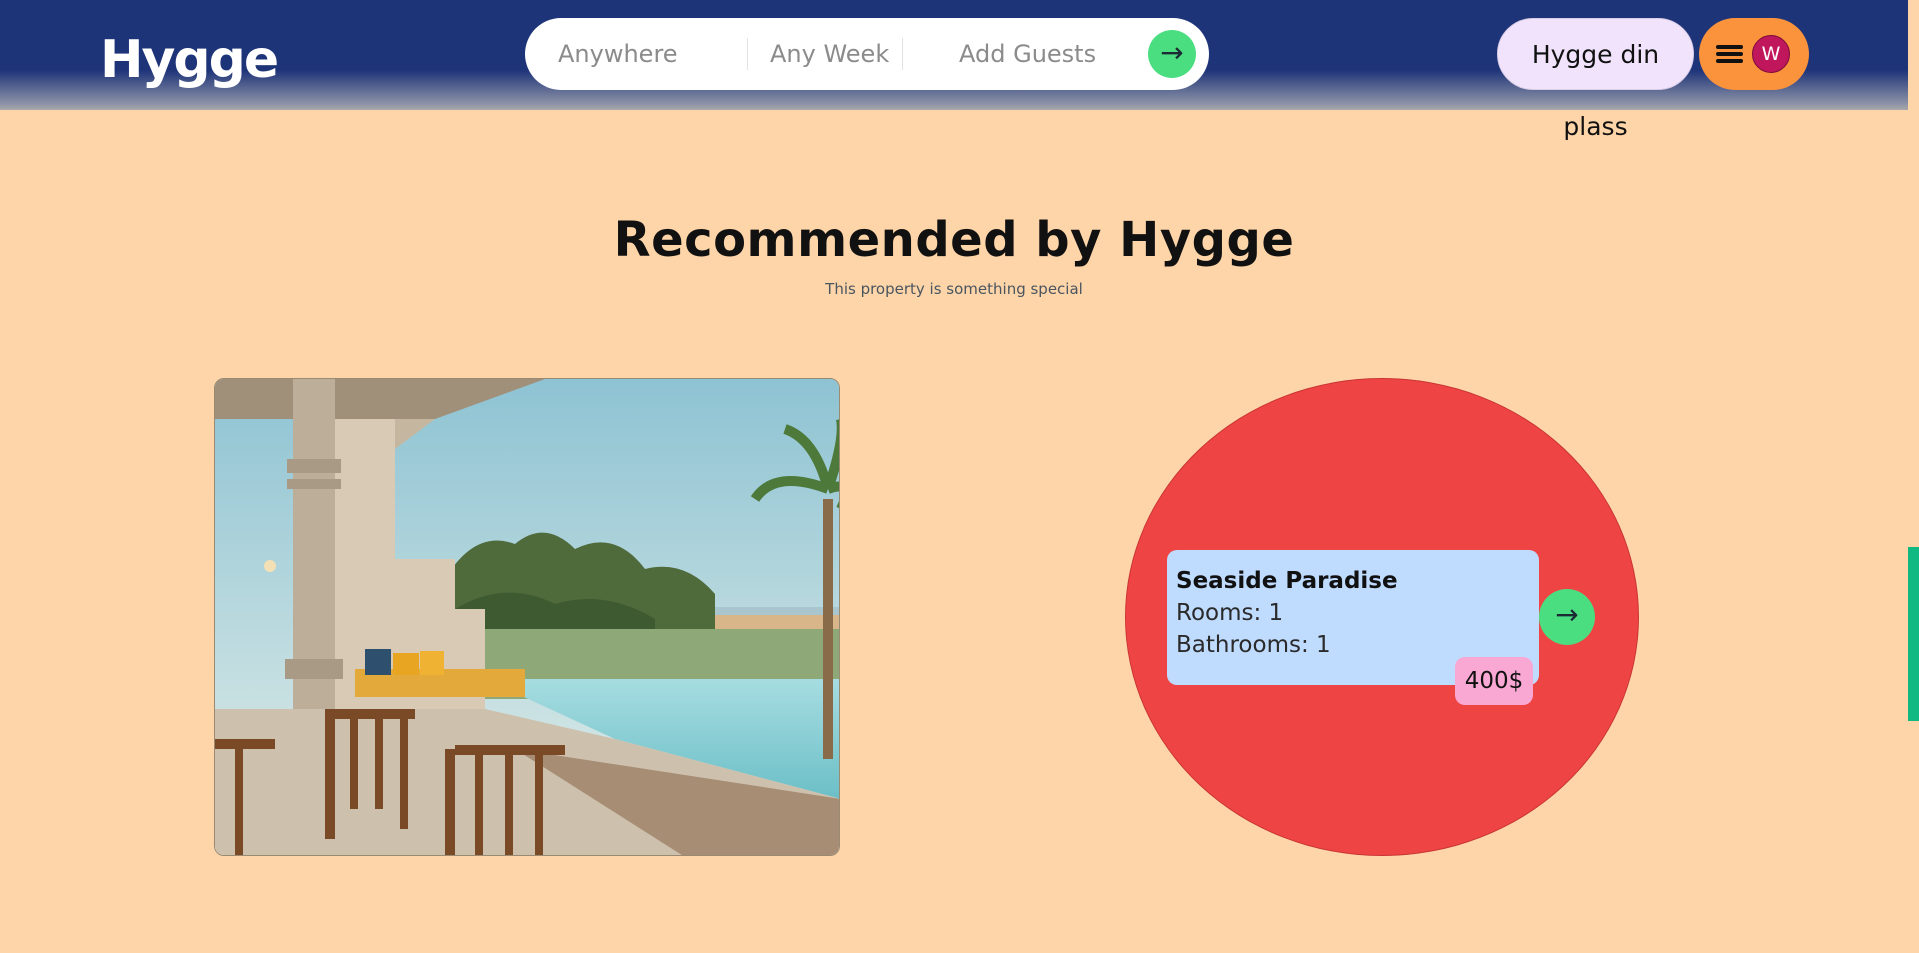 The height and width of the screenshot is (953, 1919). Describe the element at coordinates (1771, 54) in the screenshot. I see `avatar: W` at that location.